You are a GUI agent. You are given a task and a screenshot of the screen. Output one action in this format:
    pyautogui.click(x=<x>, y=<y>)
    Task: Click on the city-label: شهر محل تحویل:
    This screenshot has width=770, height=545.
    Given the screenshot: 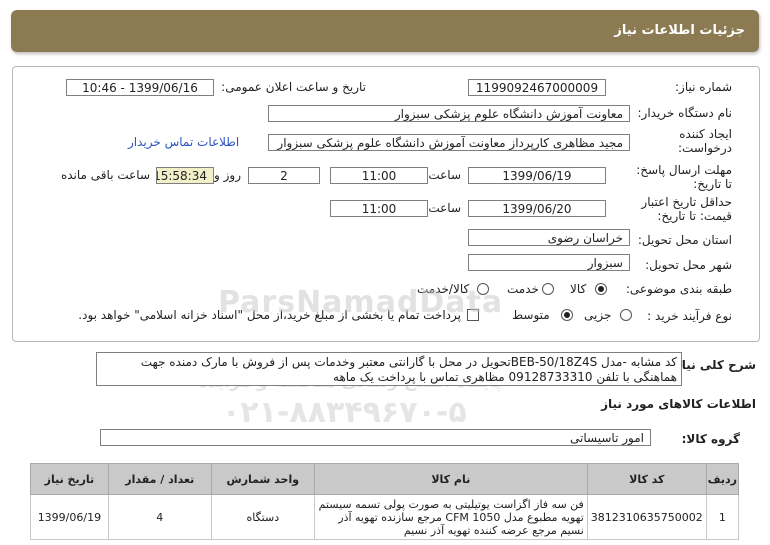 What is the action you would take?
    pyautogui.click(x=688, y=265)
    